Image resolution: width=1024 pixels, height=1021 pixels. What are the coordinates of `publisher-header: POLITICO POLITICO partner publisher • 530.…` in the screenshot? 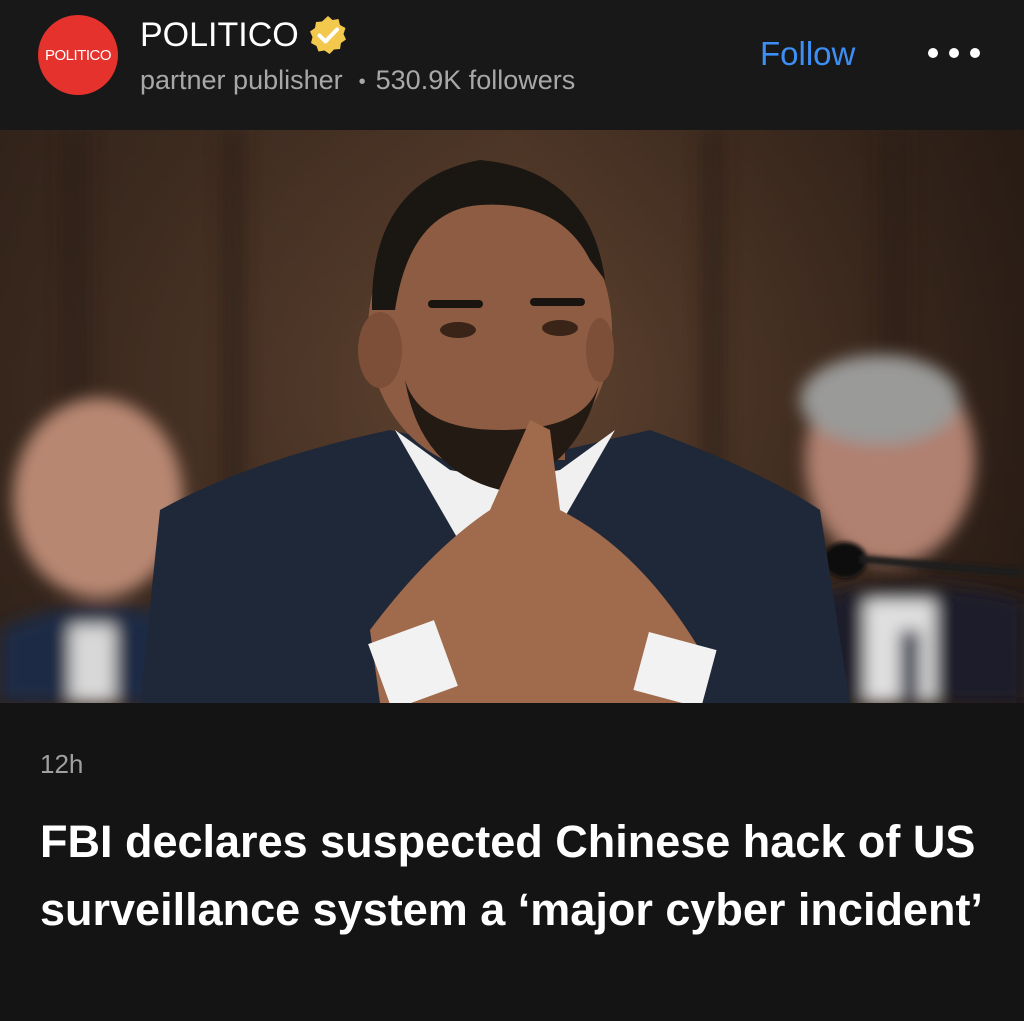 It's located at (512, 65).